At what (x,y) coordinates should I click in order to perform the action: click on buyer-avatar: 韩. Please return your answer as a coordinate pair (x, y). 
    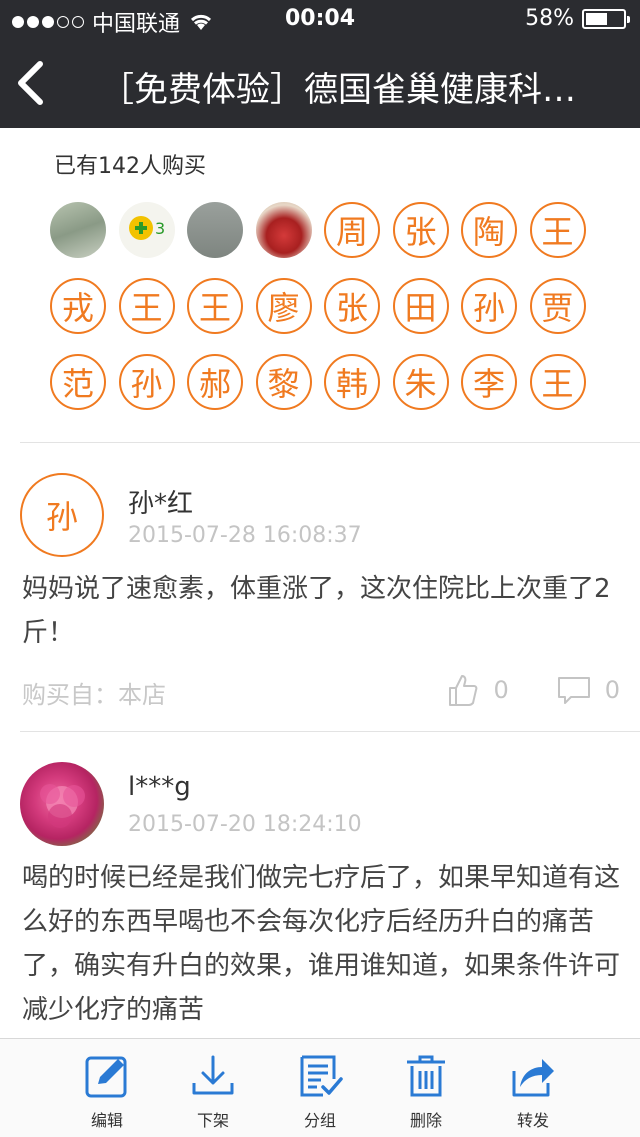
    Looking at the image, I should click on (352, 382).